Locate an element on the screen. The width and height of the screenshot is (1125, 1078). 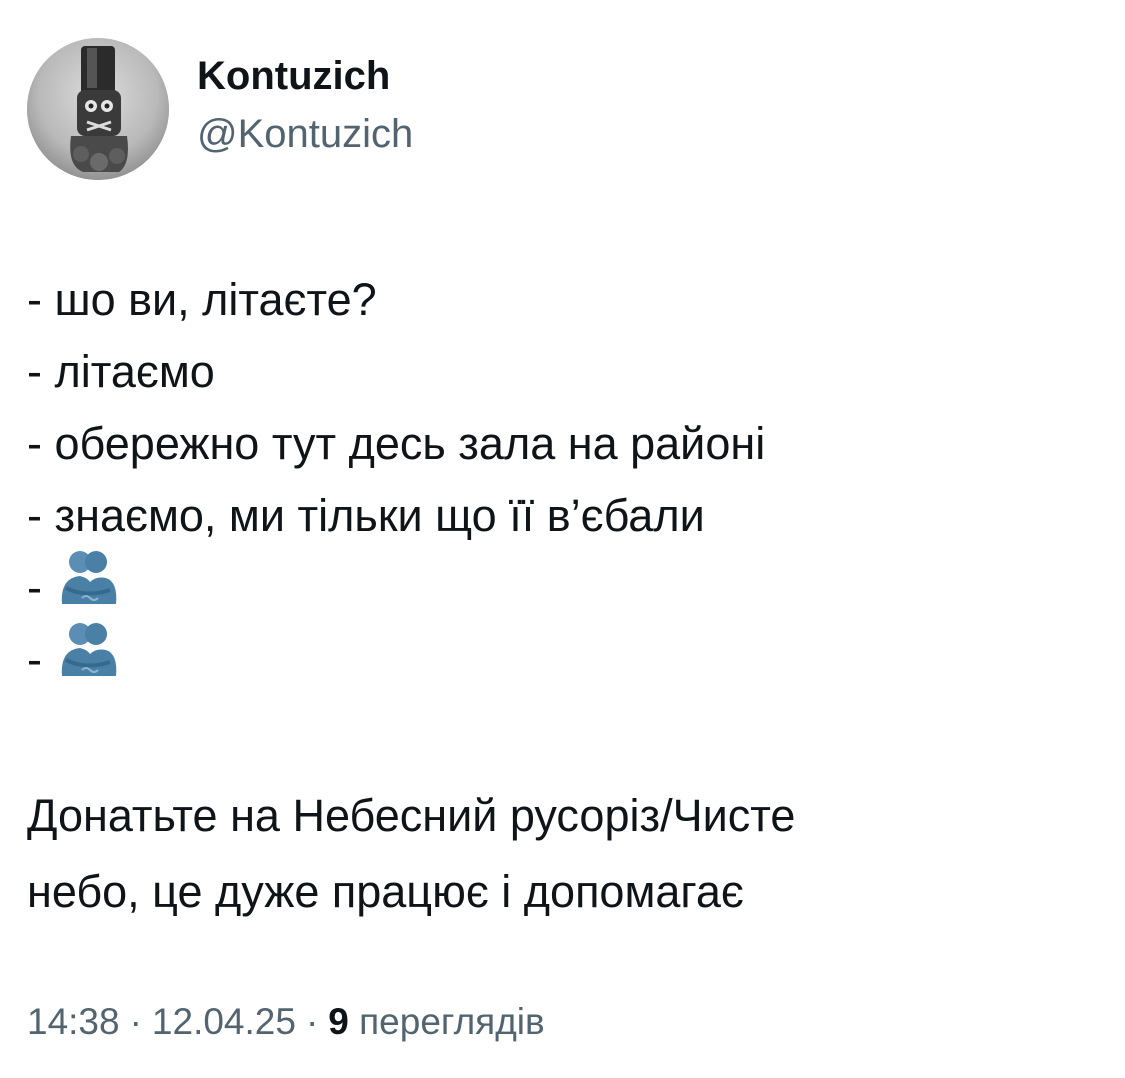
tweet-meta: 14:38 · 12.04.25 · 9 переглядів is located at coordinates (286, 1022).